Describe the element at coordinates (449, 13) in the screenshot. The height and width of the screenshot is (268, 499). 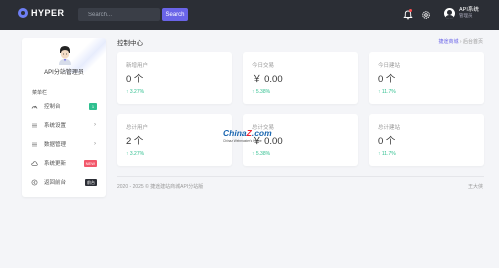
I see `avatar` at that location.